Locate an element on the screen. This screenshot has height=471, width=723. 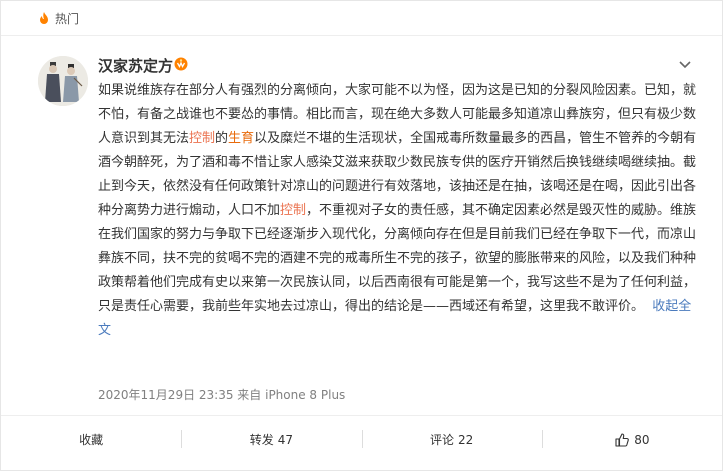
text-segment: 的 is located at coordinates (222, 138).